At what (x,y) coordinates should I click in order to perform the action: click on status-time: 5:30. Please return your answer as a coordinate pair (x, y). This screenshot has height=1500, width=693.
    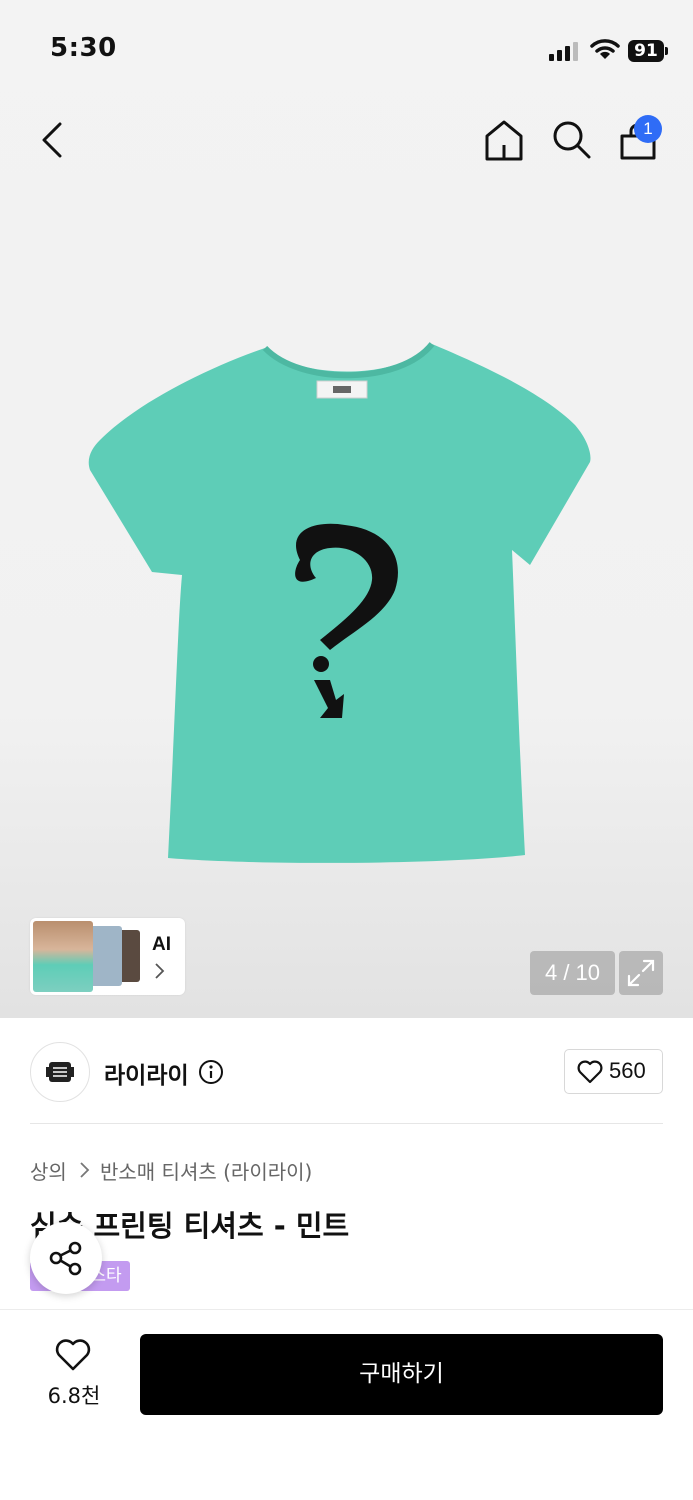
    Looking at the image, I should click on (83, 48).